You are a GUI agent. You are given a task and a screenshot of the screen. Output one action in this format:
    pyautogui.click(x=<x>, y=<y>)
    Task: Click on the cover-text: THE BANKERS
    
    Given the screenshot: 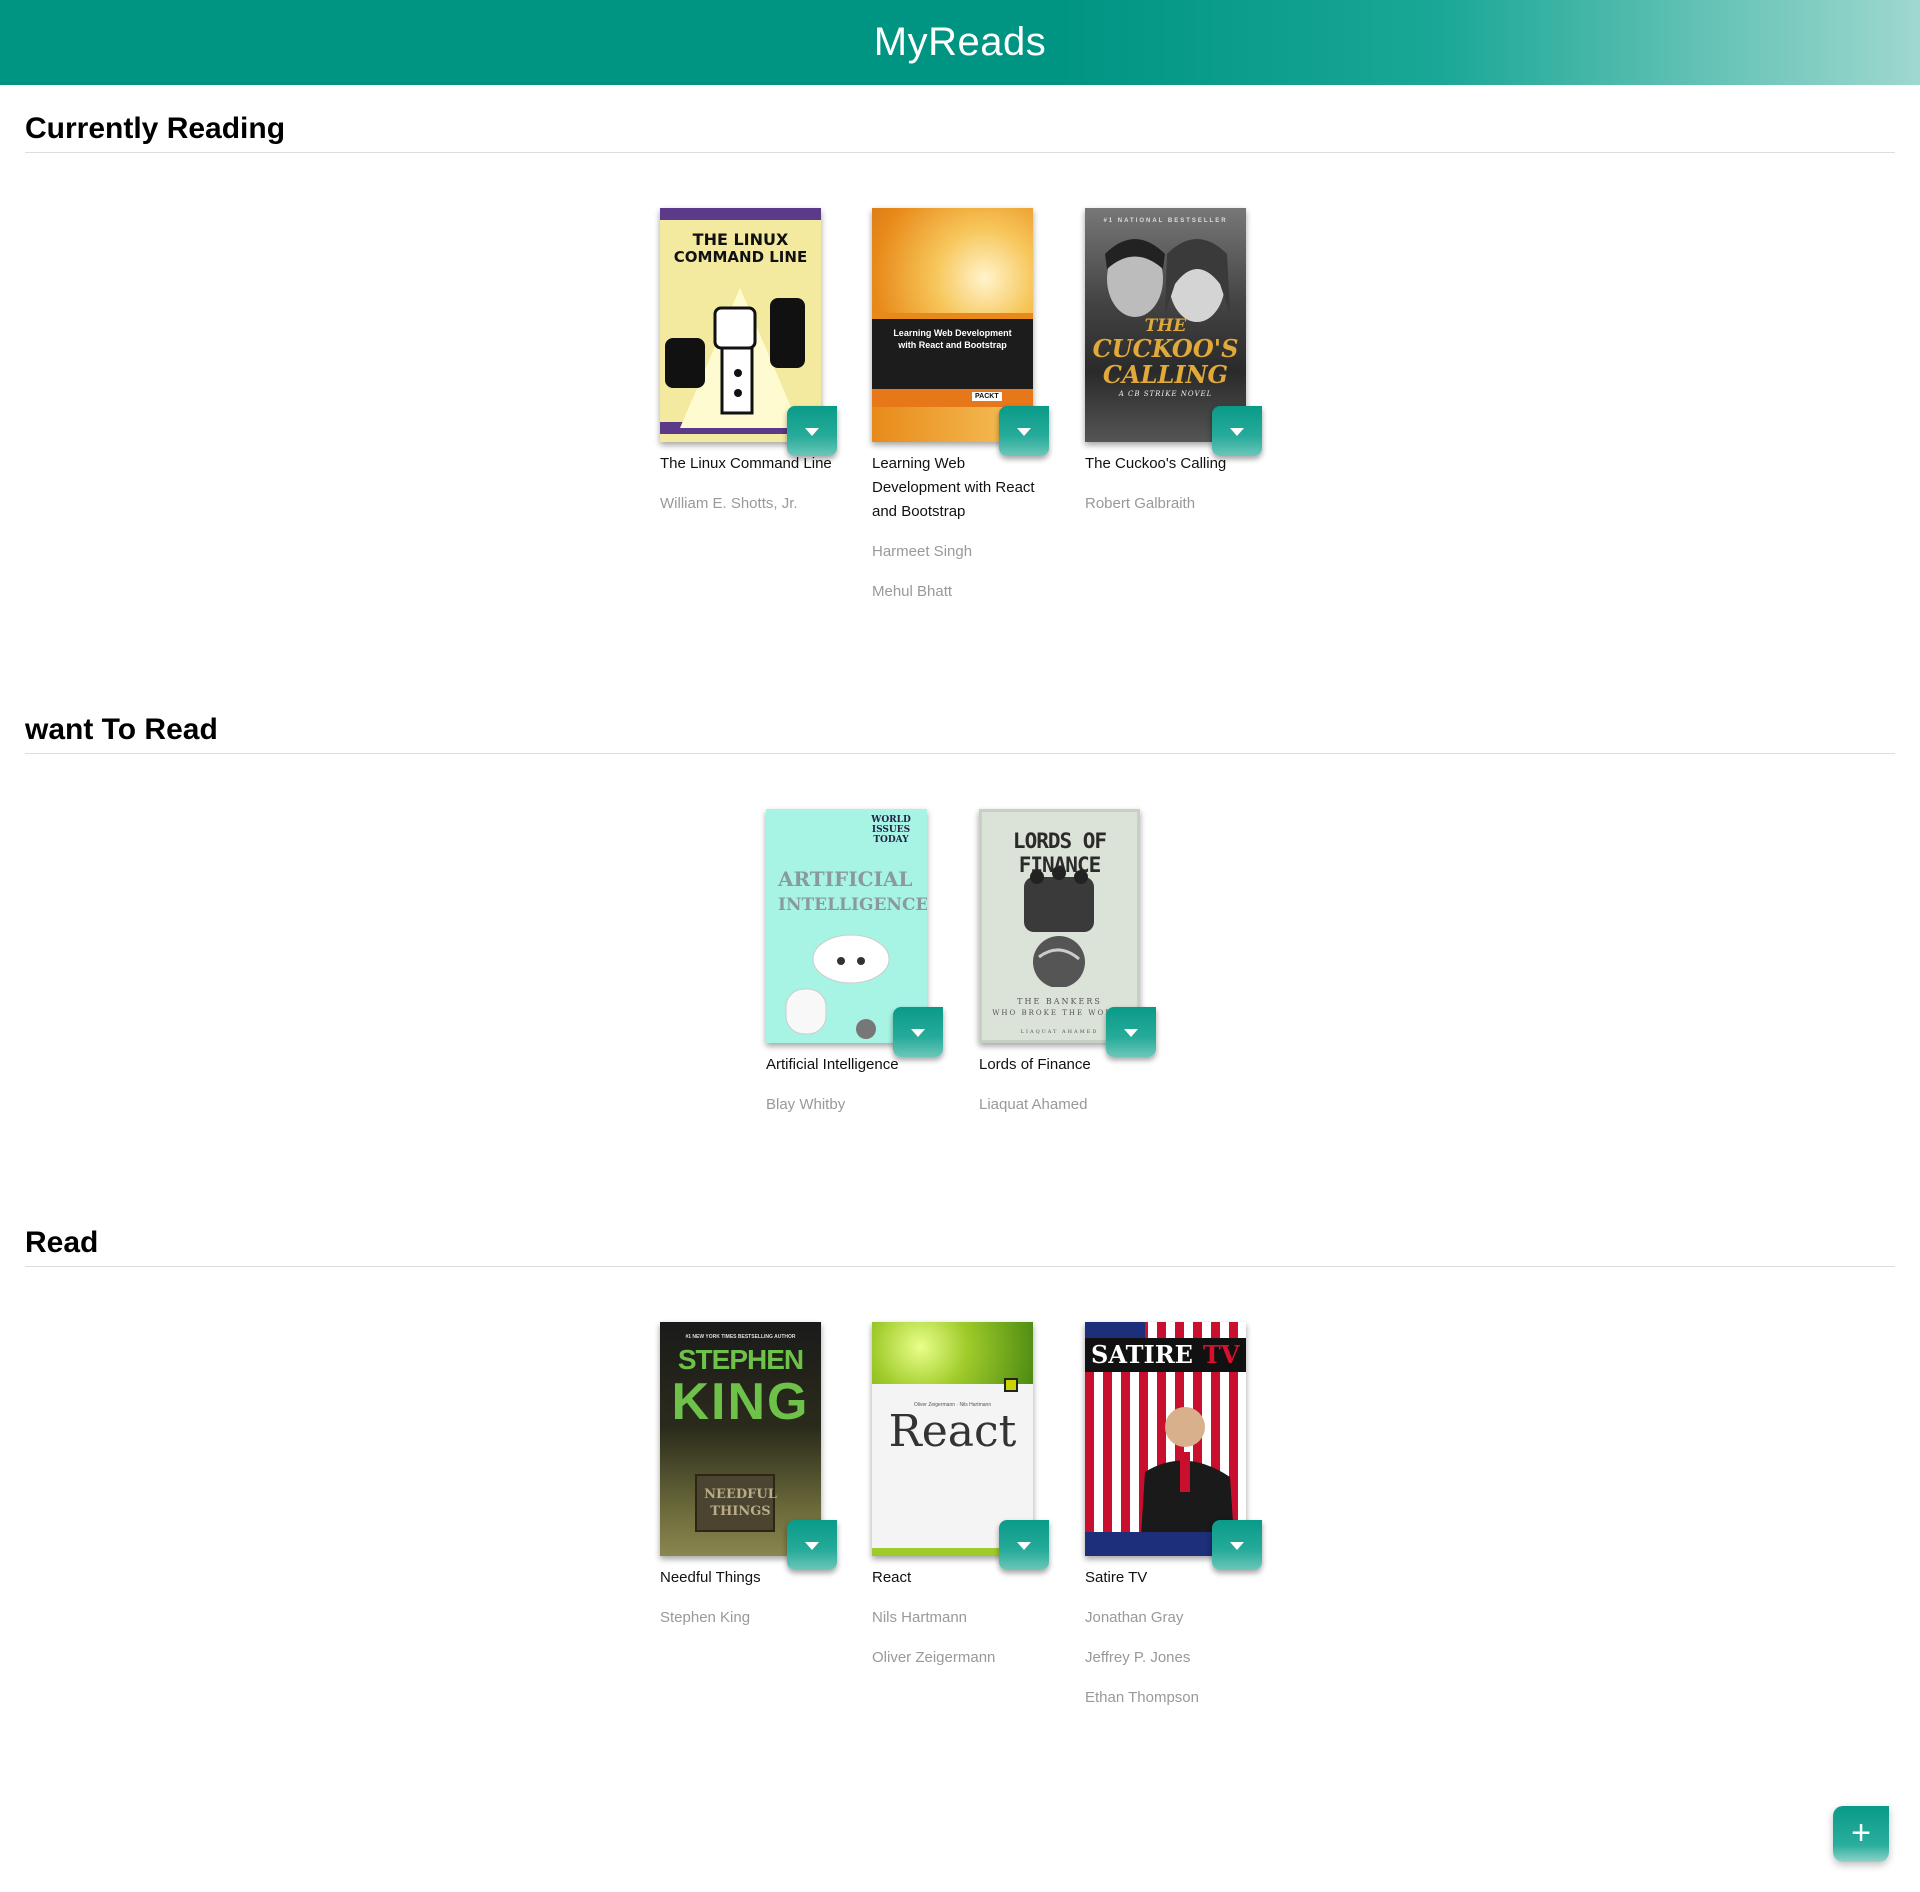 What is the action you would take?
    pyautogui.click(x=1059, y=1001)
    